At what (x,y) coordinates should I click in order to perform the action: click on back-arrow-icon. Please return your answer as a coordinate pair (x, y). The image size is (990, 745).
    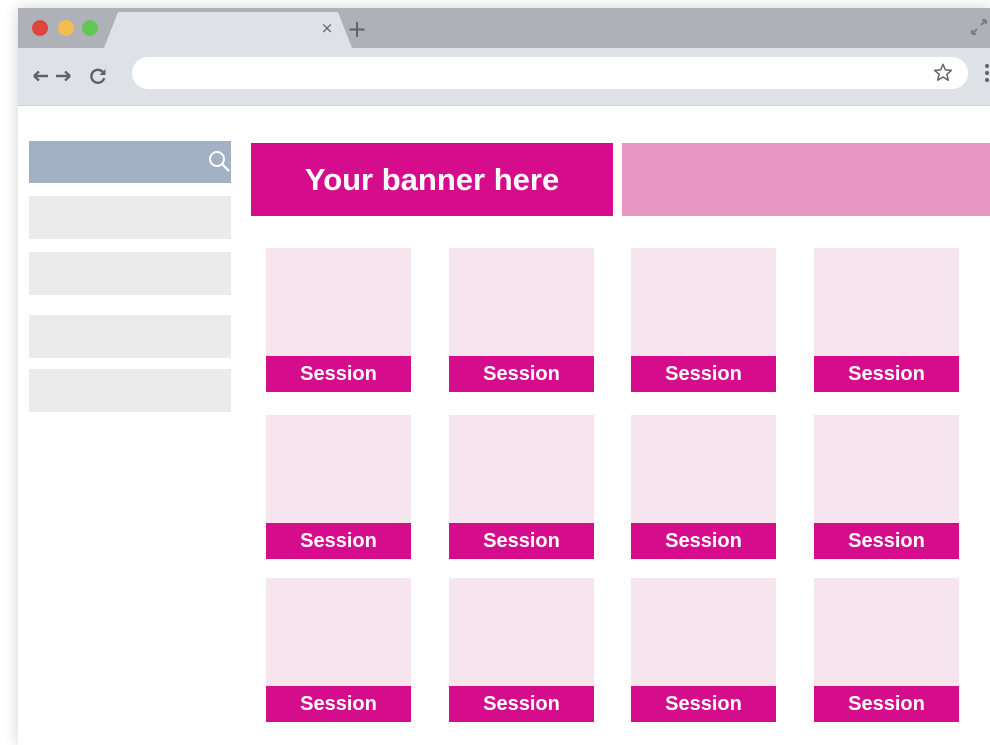
    Looking at the image, I should click on (41, 76).